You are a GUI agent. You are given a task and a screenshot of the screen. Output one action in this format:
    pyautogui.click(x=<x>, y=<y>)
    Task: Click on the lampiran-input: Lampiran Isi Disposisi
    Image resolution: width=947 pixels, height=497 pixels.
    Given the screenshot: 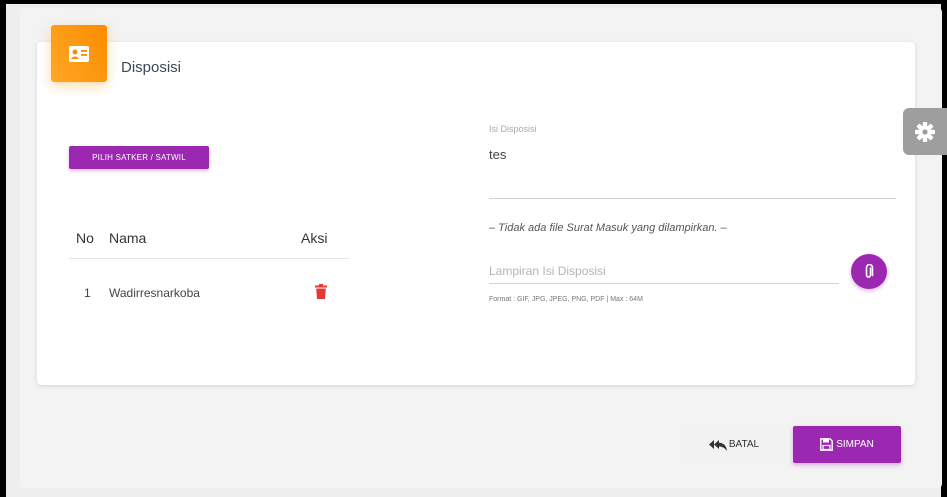 What is the action you would take?
    pyautogui.click(x=664, y=273)
    